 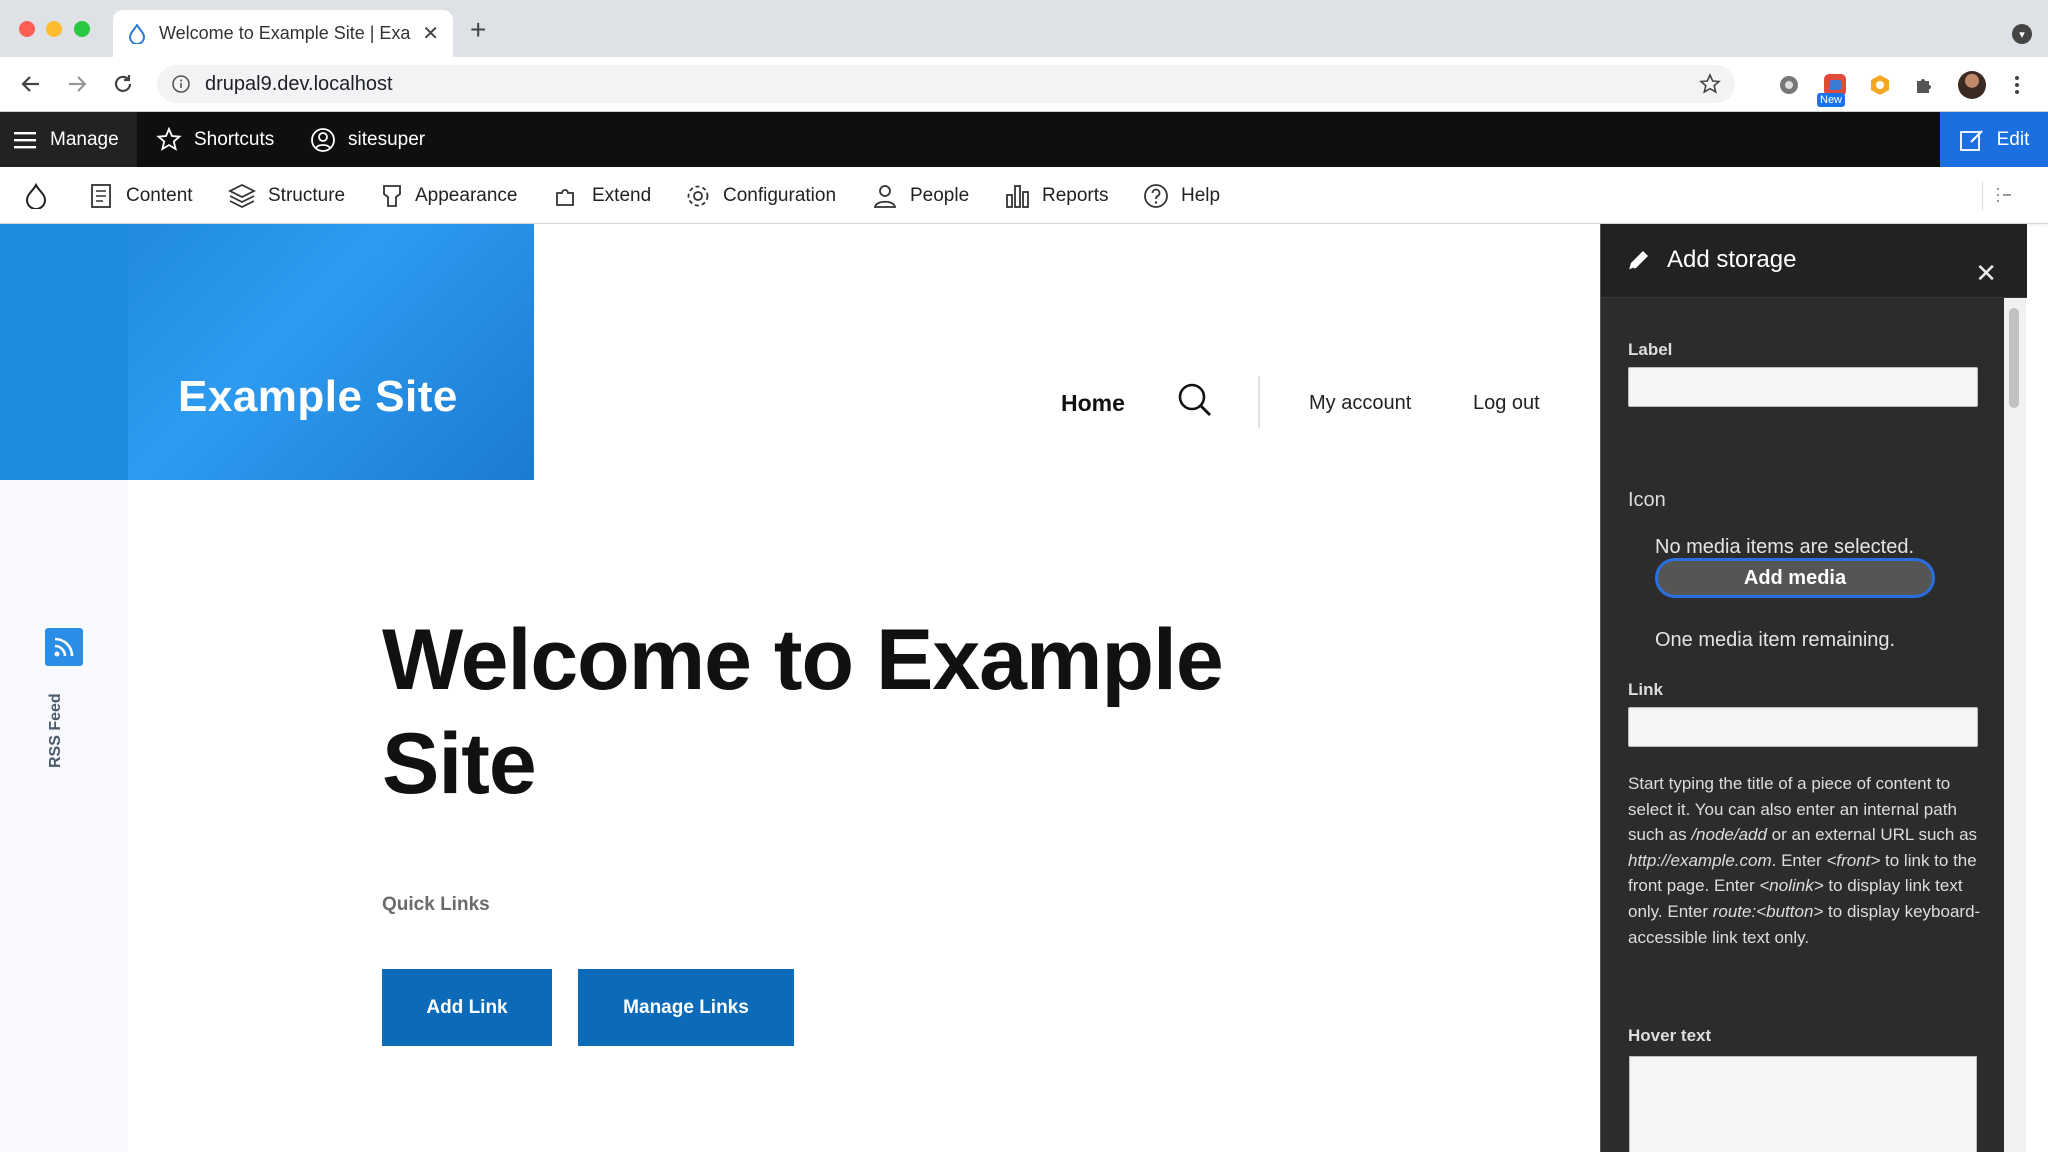 I want to click on no-media-text: No media items are selected., so click(x=1785, y=547).